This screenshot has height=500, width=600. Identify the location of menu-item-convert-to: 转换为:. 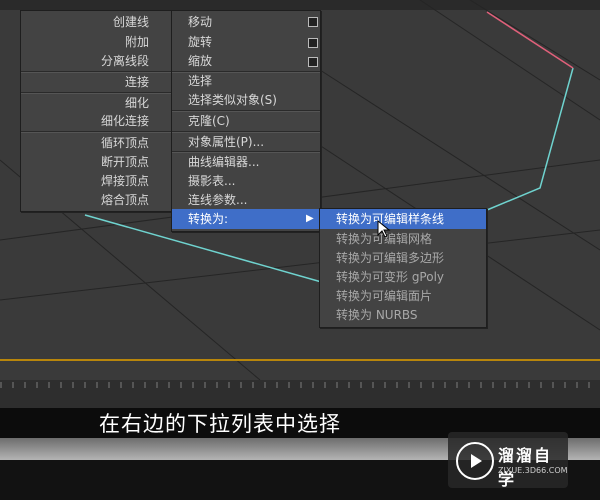
(208, 219).